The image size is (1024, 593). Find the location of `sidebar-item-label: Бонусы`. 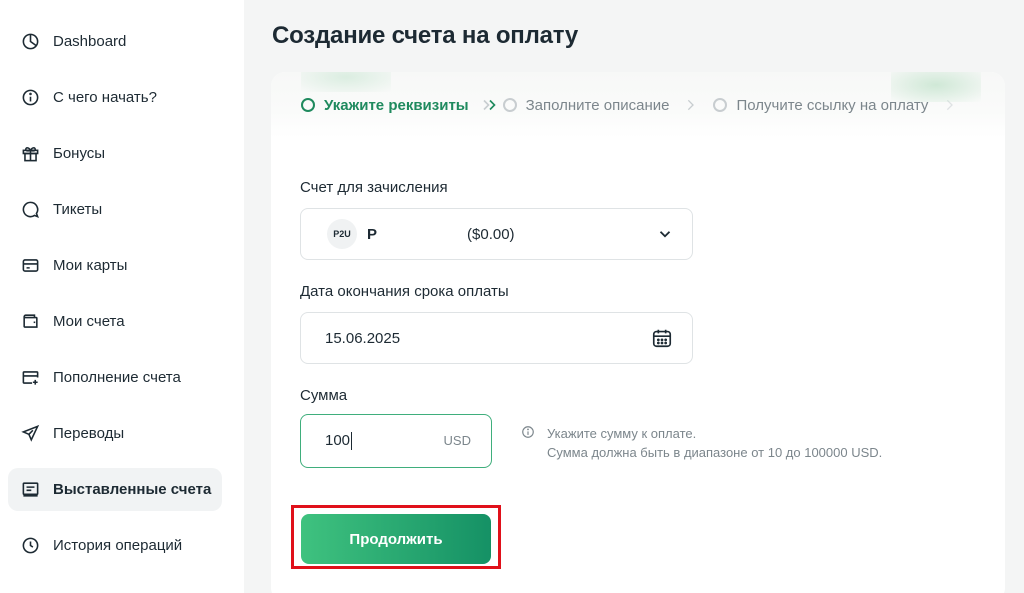

sidebar-item-label: Бонусы is located at coordinates (79, 153).